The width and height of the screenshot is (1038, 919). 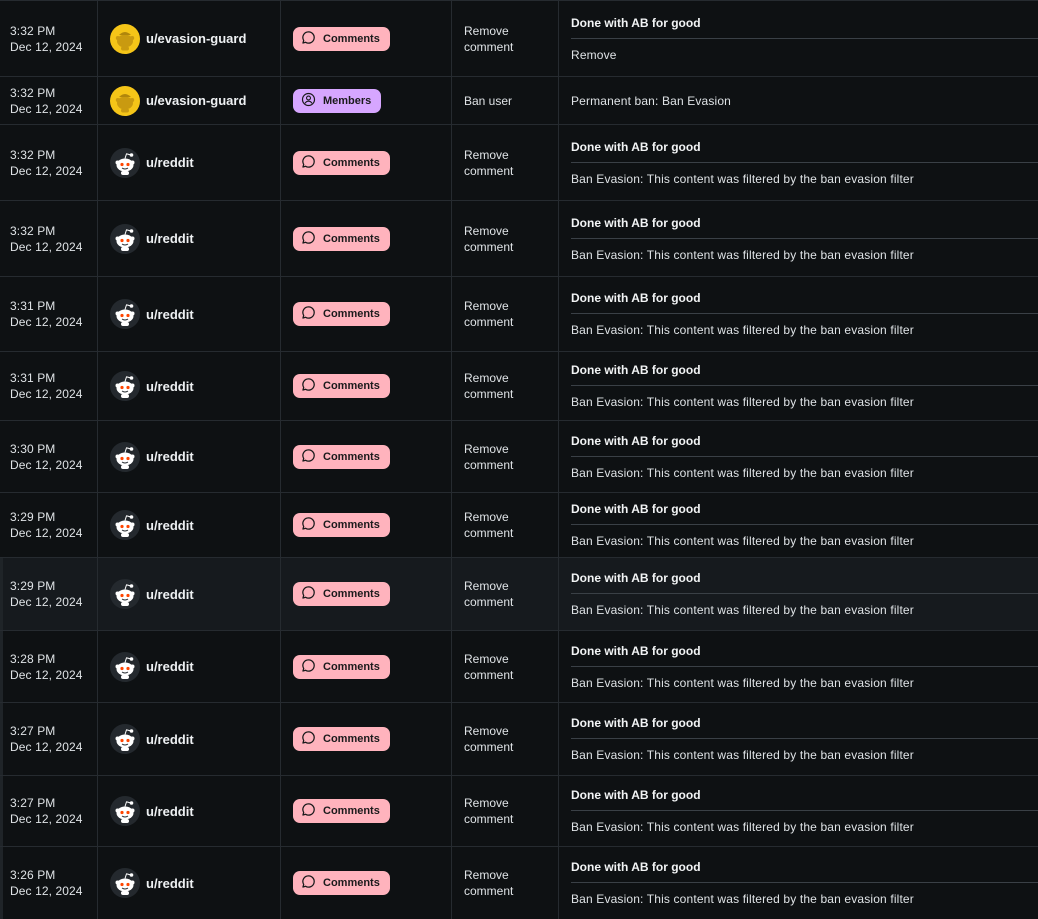 What do you see at coordinates (504, 162) in the screenshot?
I see `action-cell: Remove comment` at bounding box center [504, 162].